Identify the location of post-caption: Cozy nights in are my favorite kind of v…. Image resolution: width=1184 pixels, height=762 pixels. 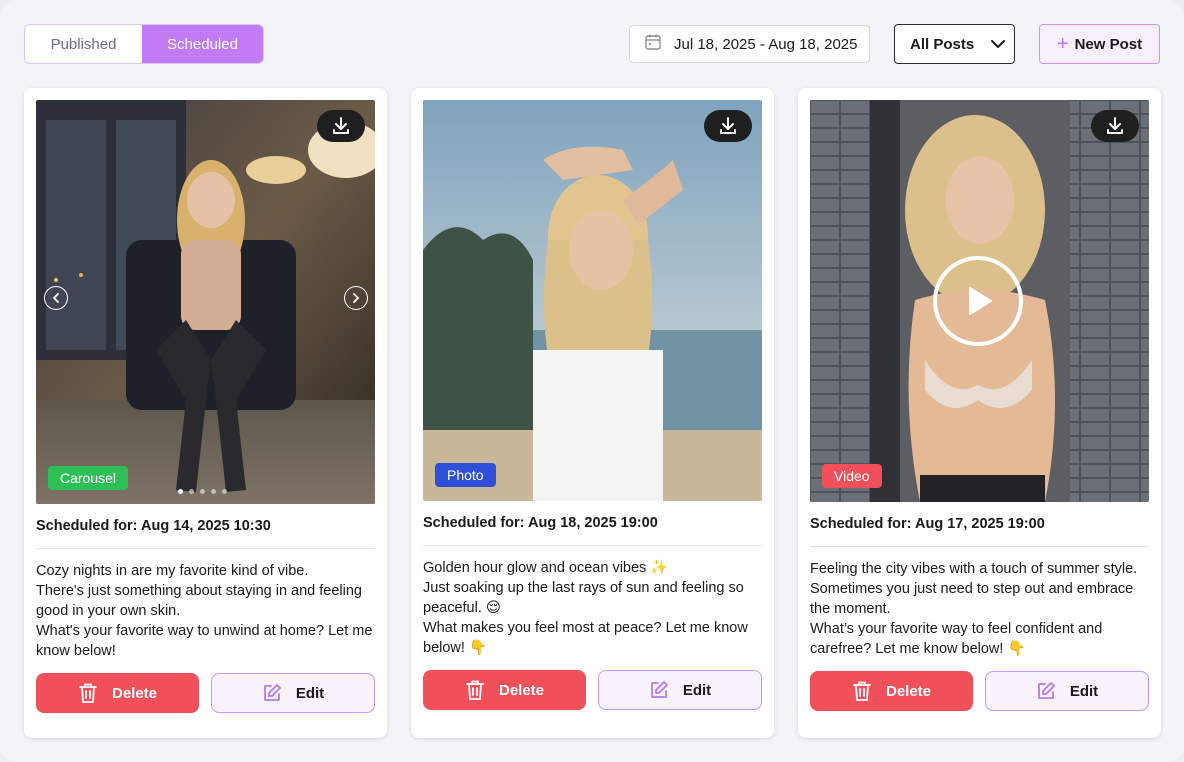
(208, 611).